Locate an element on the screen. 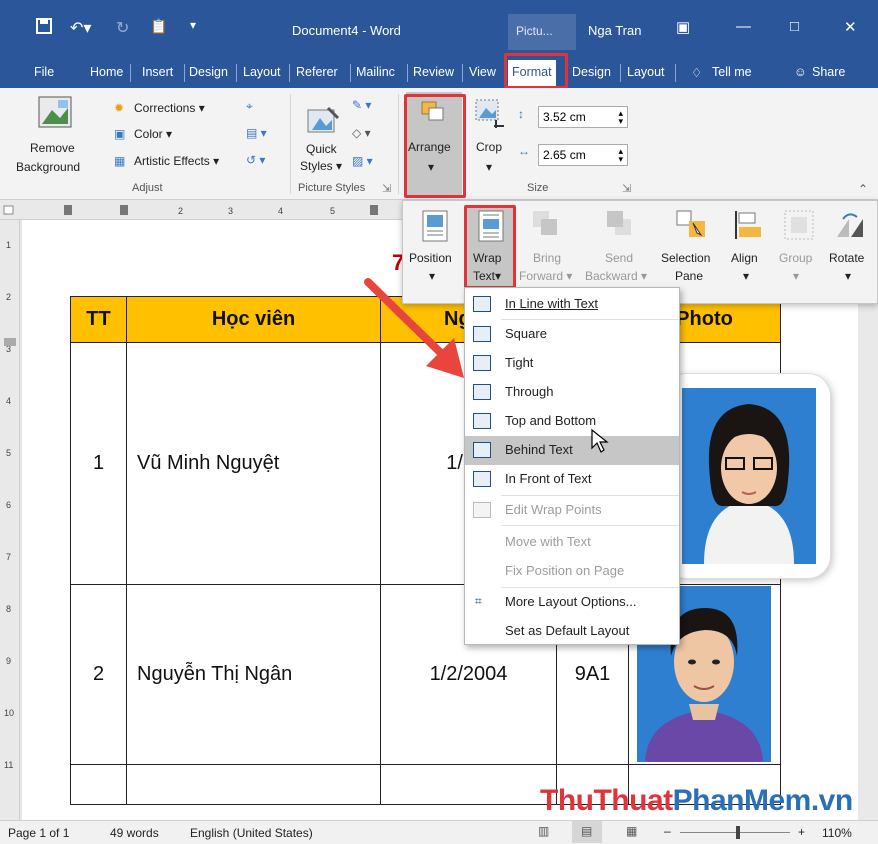 This screenshot has width=878, height=844. size-launcher-icon: ⇲ is located at coordinates (626, 188).